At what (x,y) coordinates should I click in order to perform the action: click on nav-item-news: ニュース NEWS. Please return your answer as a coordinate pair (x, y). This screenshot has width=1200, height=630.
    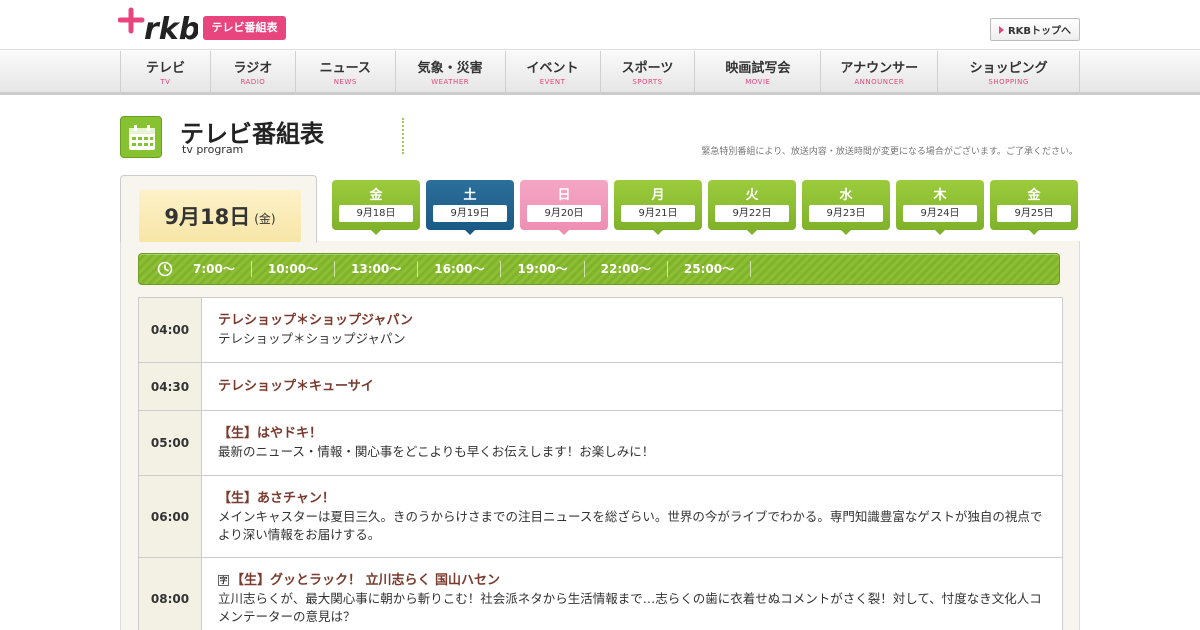
    Looking at the image, I should click on (346, 73).